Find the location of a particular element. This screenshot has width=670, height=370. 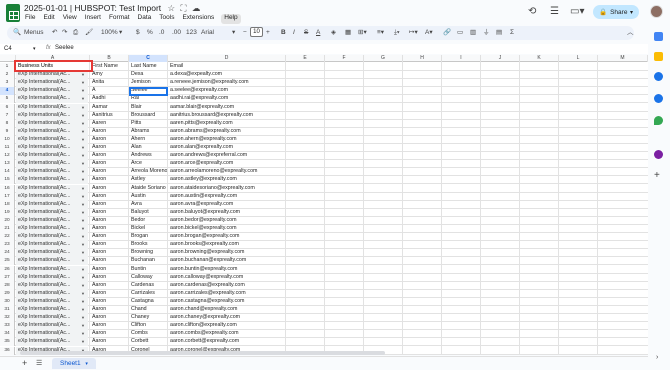

column-header-k: K is located at coordinates (539, 58).